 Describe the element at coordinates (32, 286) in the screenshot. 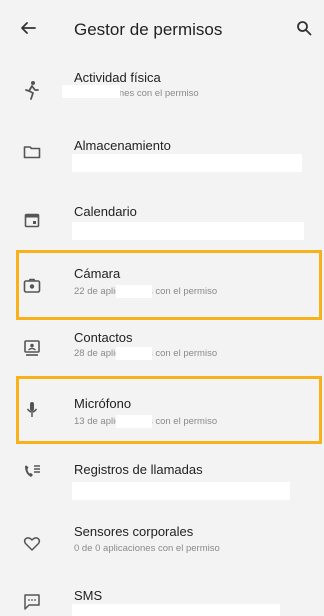

I see `camera-icon` at that location.